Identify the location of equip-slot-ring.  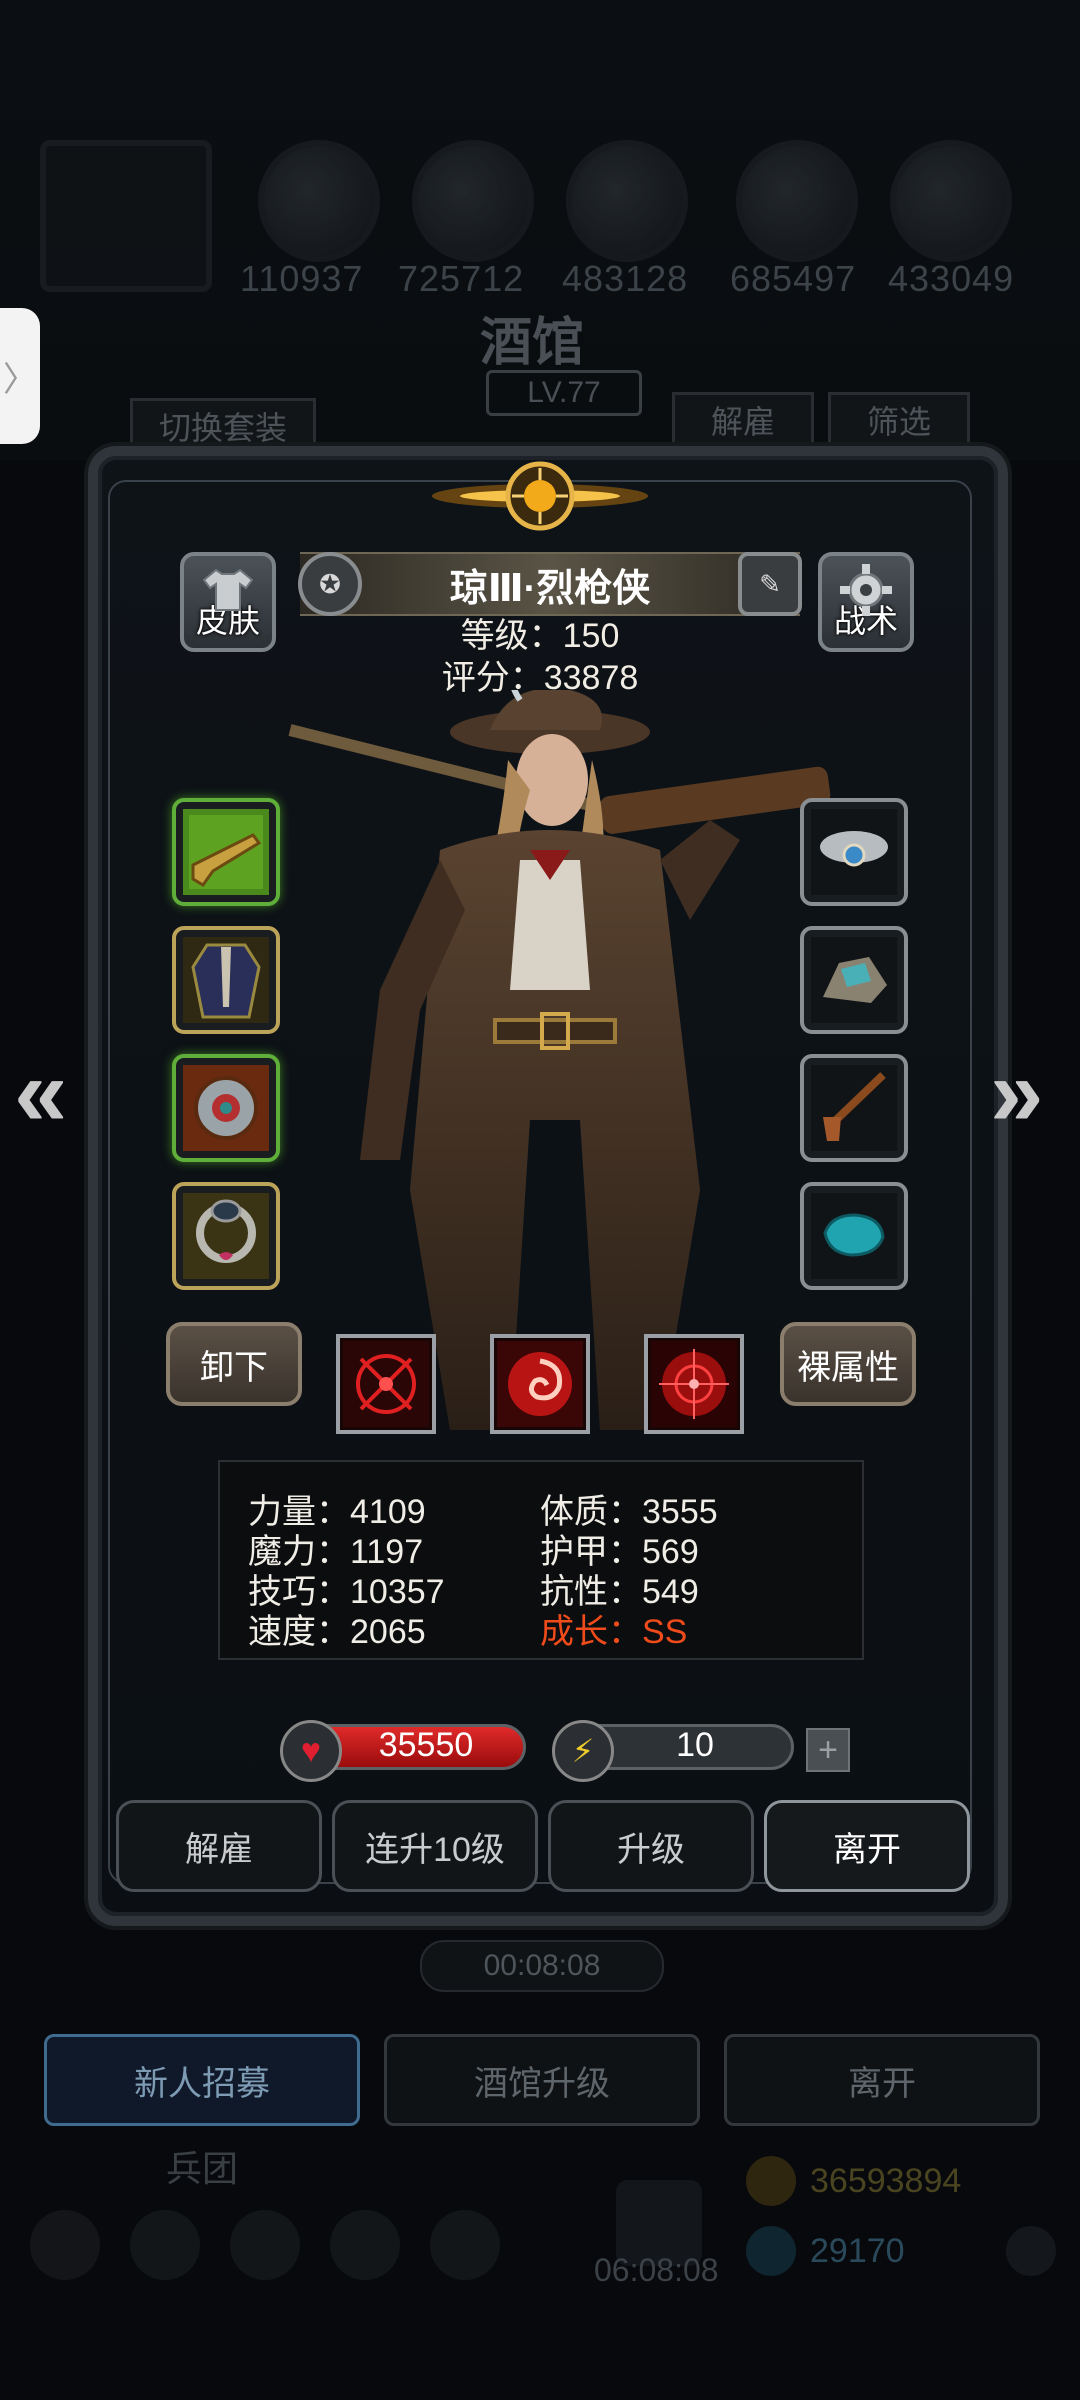
(226, 1236).